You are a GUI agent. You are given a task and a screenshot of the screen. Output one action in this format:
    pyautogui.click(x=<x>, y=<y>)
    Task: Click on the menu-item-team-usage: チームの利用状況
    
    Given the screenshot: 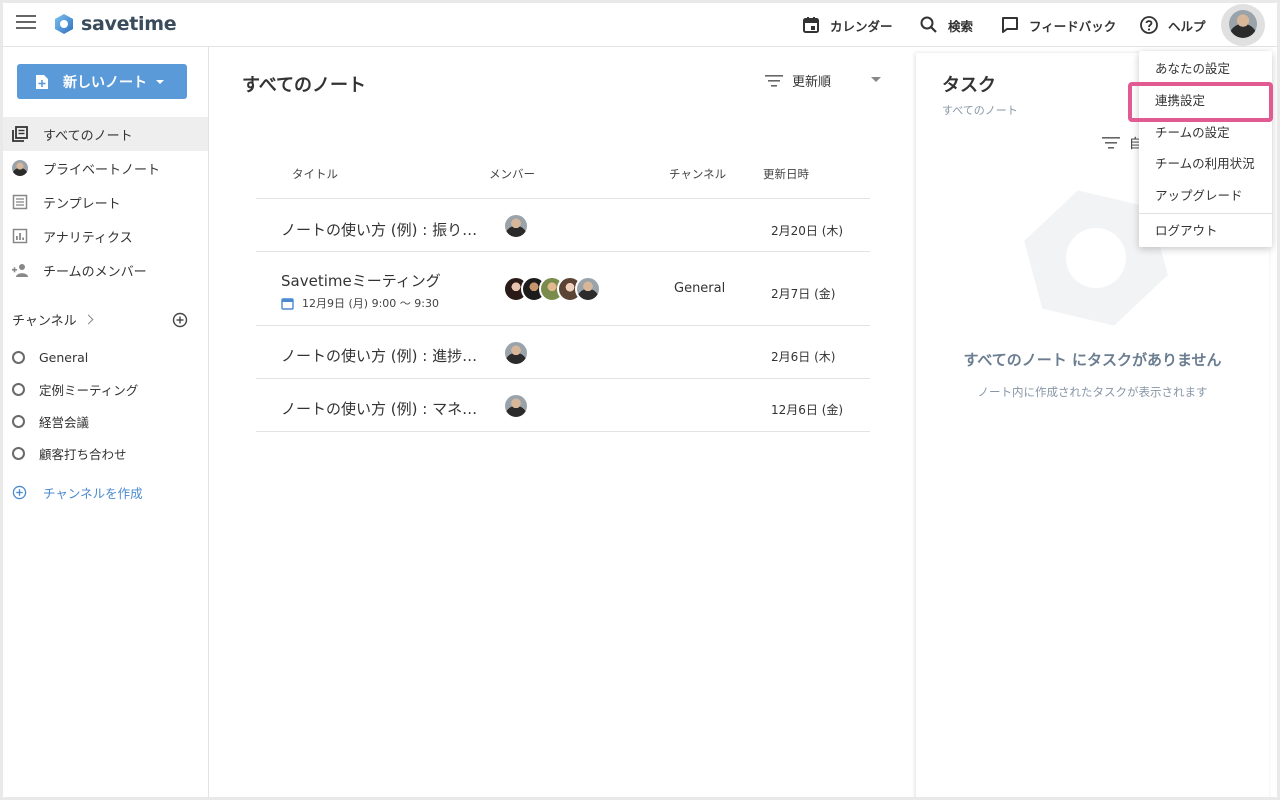 What is the action you would take?
    pyautogui.click(x=1205, y=162)
    